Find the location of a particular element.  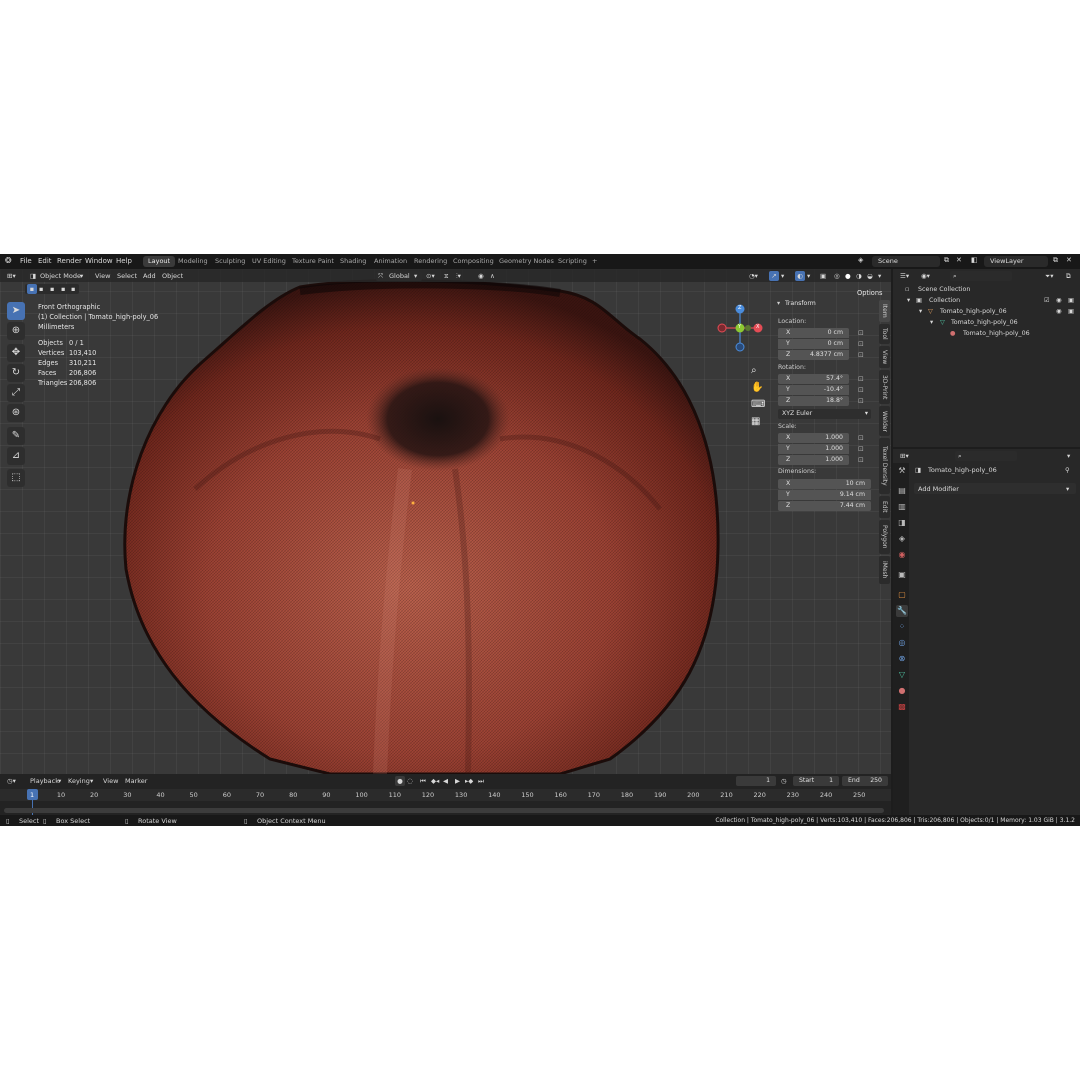

expand-arrow-icon: ▾ is located at coordinates (908, 300).